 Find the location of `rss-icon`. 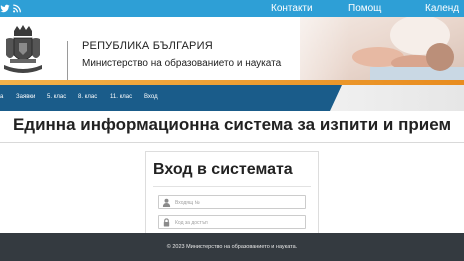

rss-icon is located at coordinates (17, 8).